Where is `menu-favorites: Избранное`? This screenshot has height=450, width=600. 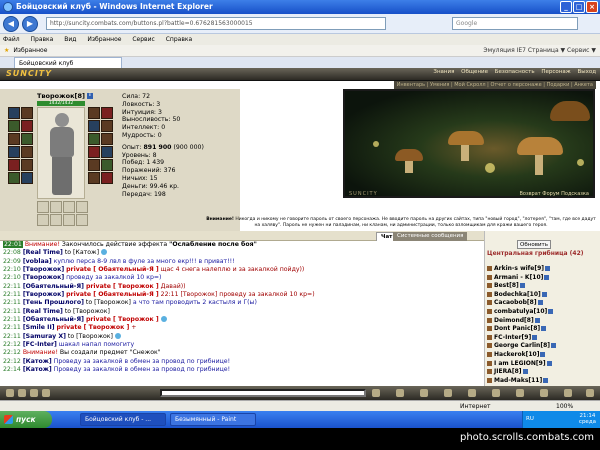
menu-favorites: Избранное is located at coordinates (104, 39).